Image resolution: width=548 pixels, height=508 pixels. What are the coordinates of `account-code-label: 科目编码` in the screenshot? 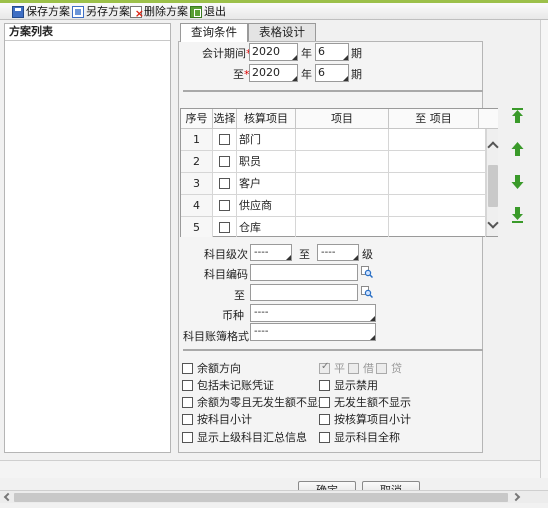 It's located at (226, 274).